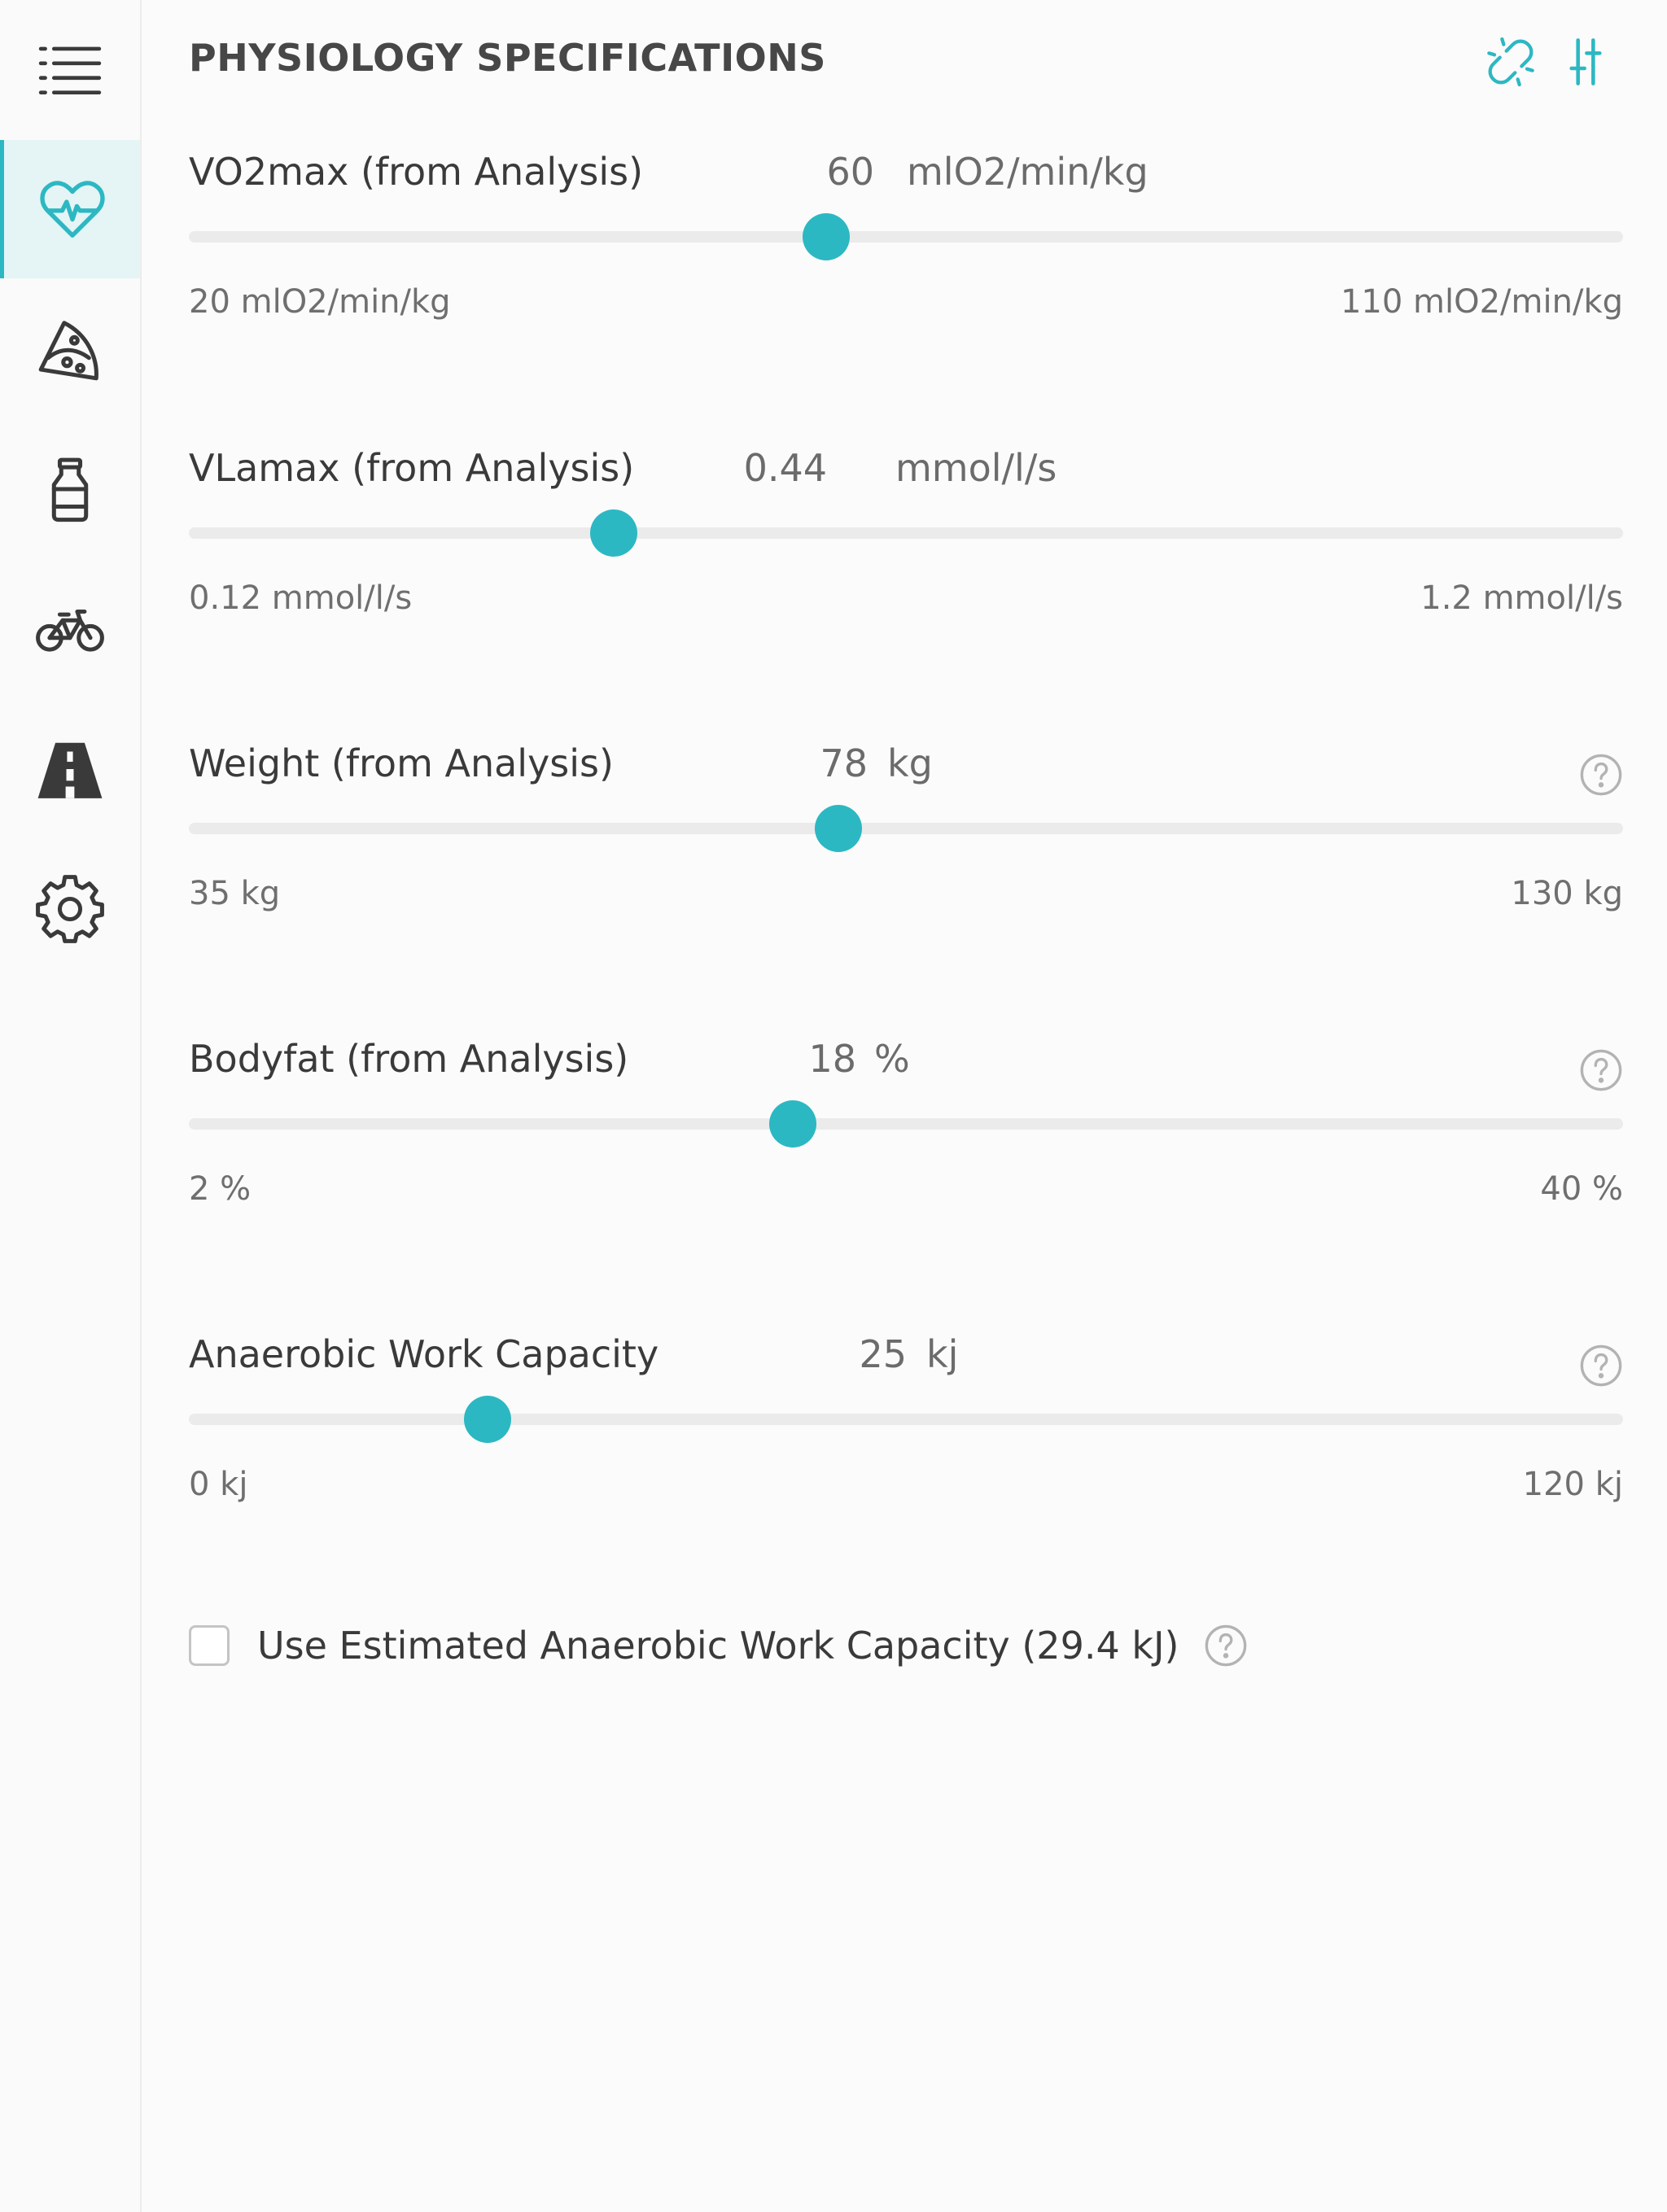 The width and height of the screenshot is (1667, 2212). I want to click on menu-list-icon, so click(70, 70).